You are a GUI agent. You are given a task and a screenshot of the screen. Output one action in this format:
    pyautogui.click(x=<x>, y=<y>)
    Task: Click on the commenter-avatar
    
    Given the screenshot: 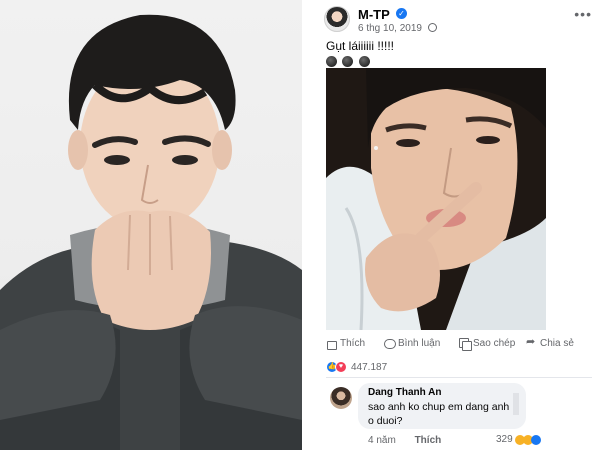 What is the action you would take?
    pyautogui.click(x=341, y=398)
    